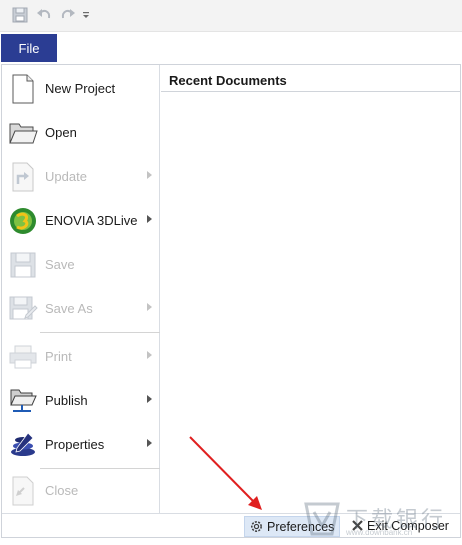 The height and width of the screenshot is (545, 462). Describe the element at coordinates (228, 80) in the screenshot. I see `recent-documents-title: Recent Documents` at that location.